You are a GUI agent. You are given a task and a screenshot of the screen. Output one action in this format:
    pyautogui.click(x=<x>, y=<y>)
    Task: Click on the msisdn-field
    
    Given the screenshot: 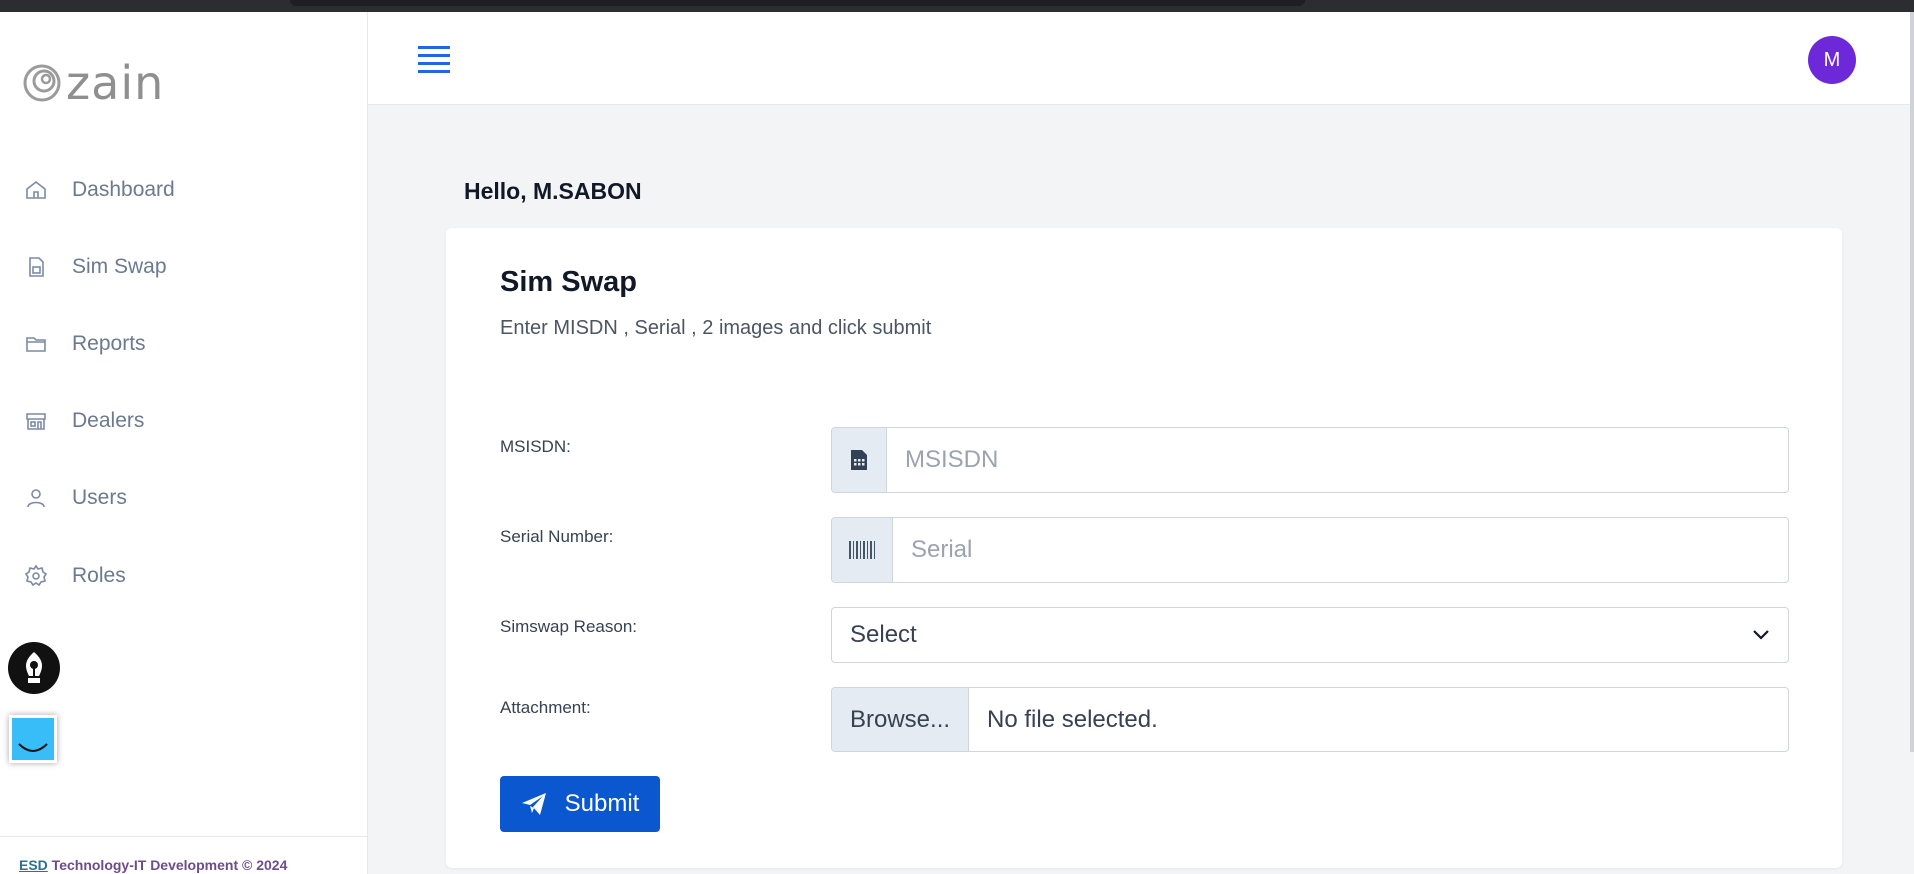 What is the action you would take?
    pyautogui.click(x=1310, y=460)
    